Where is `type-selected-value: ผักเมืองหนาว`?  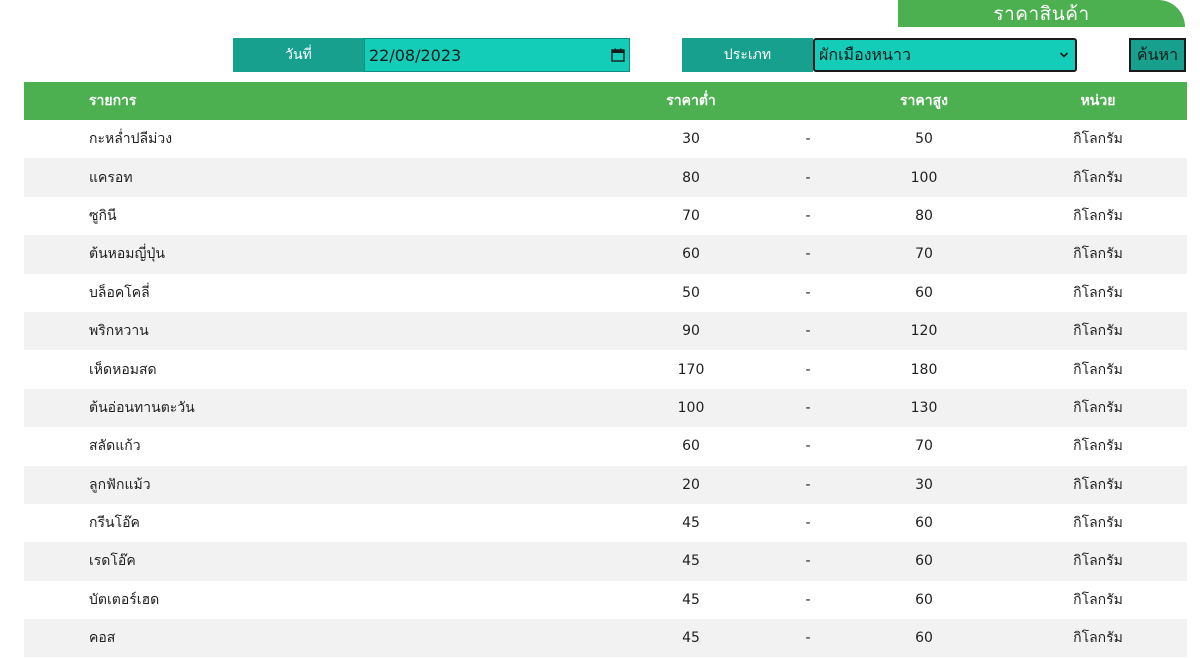
type-selected-value: ผักเมืองหนาว is located at coordinates (865, 54).